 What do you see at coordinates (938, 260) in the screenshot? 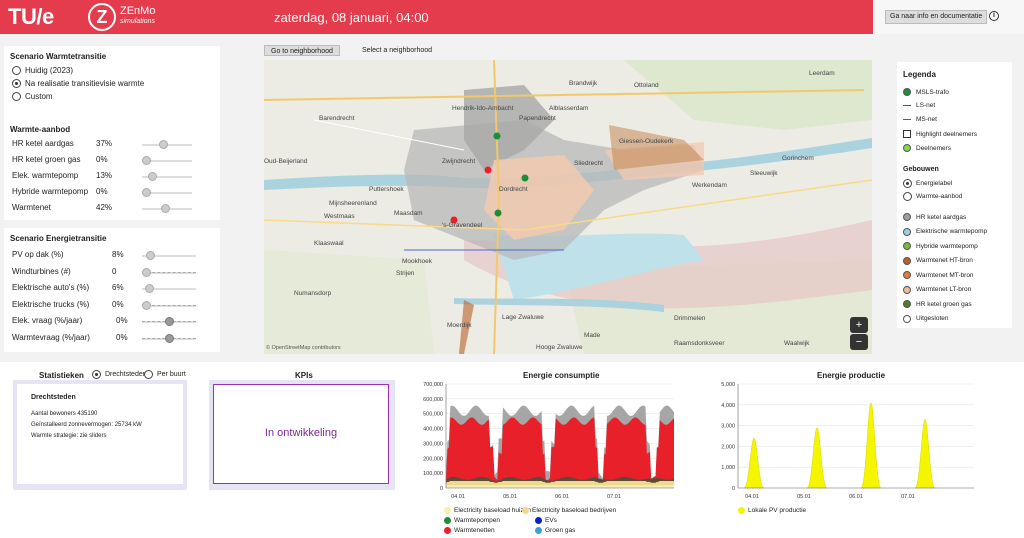
I see `building-item-warmtenet-ht-bron: Warmtenet HT-bron` at bounding box center [938, 260].